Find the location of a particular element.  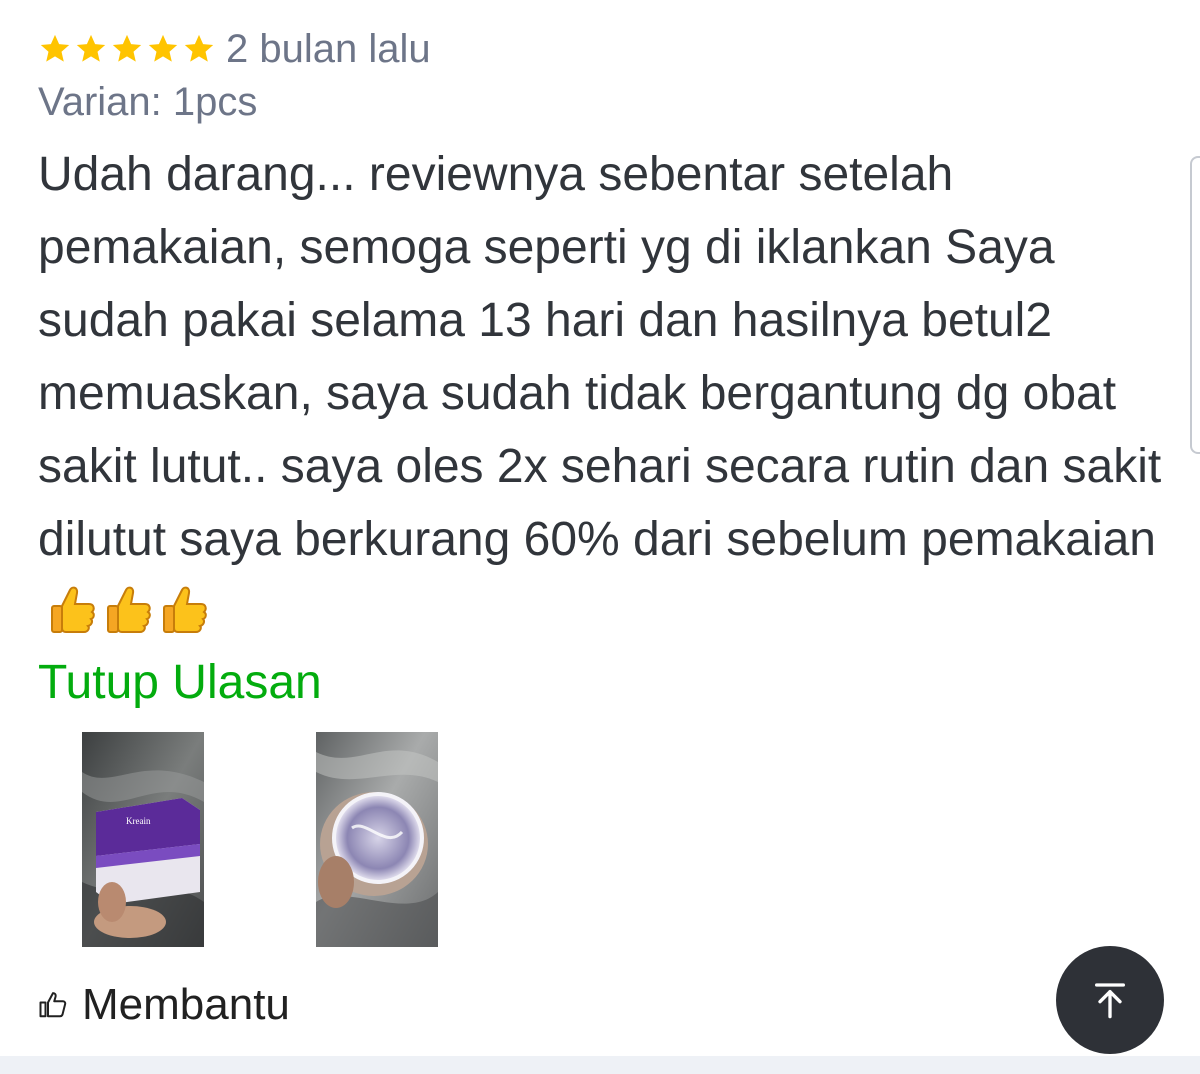

thumbs-up-emoji-group is located at coordinates (129, 610).